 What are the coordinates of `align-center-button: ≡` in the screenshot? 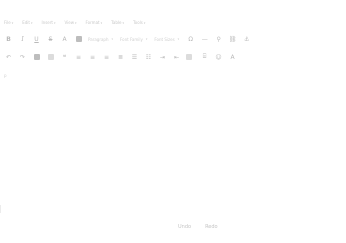 It's located at (92, 57).